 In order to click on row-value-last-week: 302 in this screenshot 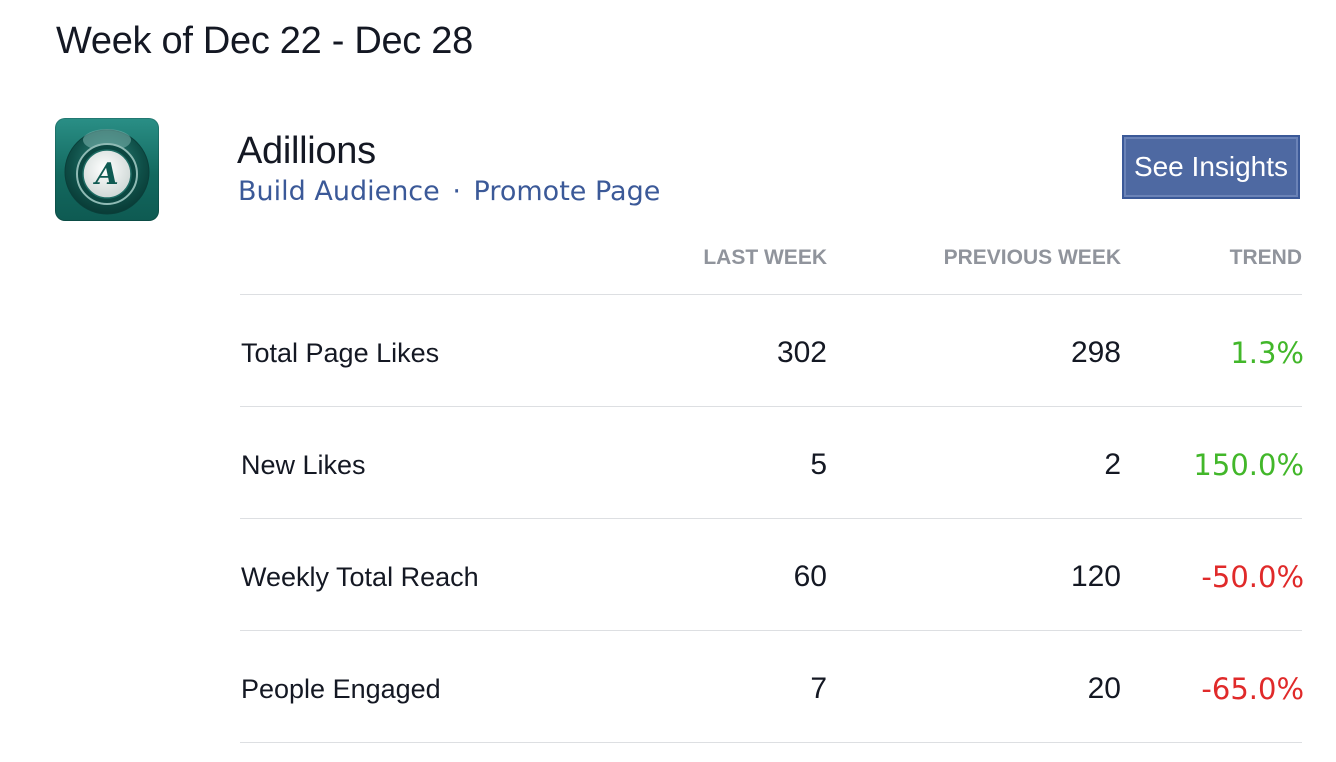, I will do `click(801, 352)`.